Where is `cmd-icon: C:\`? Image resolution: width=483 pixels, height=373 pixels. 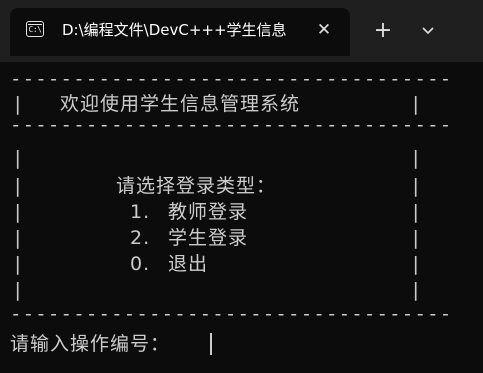
cmd-icon: C:\ is located at coordinates (35, 29).